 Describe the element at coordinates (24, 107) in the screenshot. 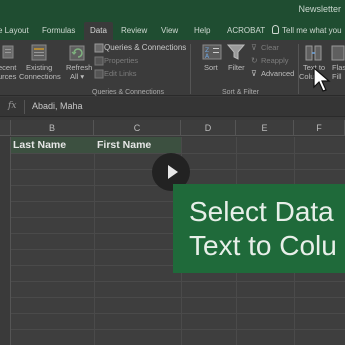

I see `formula-divider` at that location.